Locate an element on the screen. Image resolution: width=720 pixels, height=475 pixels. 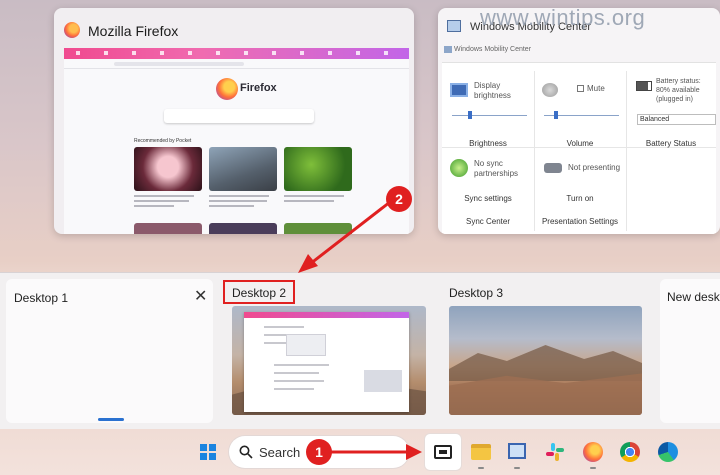
mute-label: Mute is located at coordinates (596, 88).